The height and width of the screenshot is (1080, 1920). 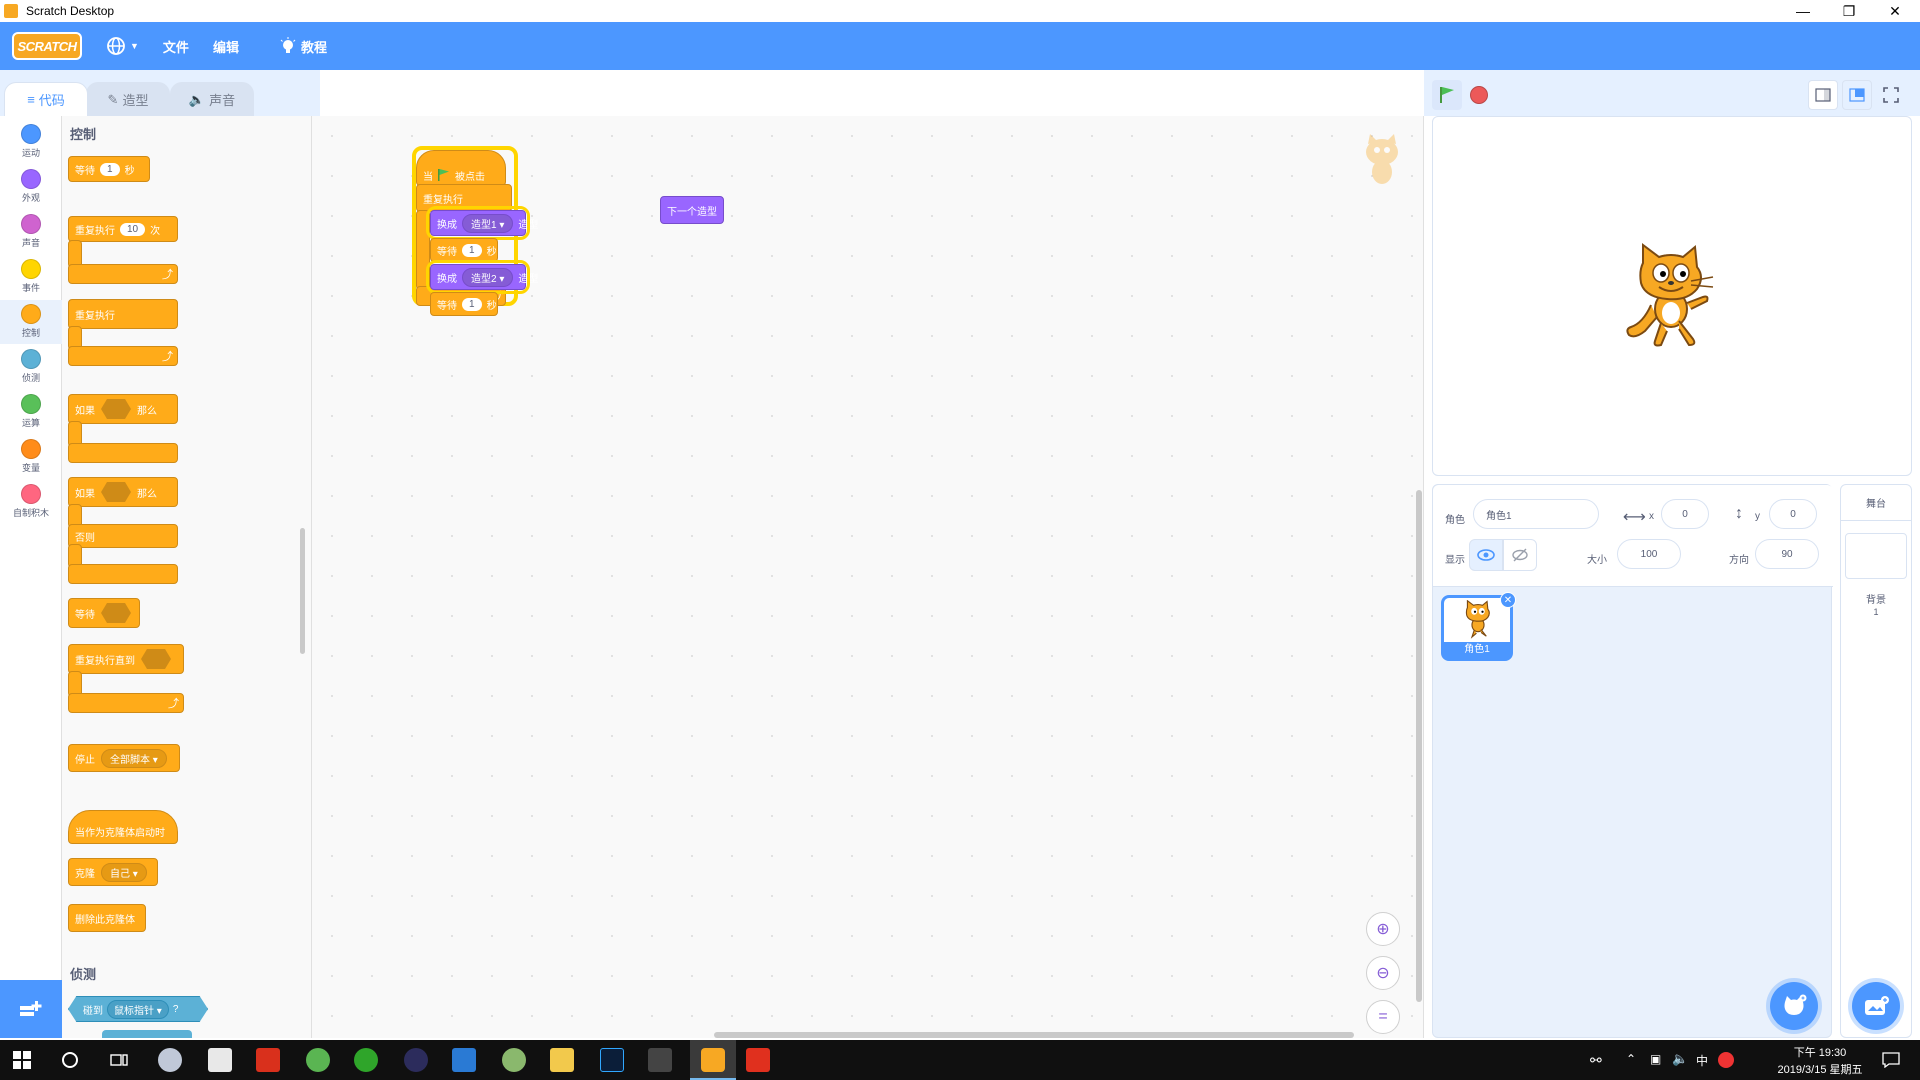 What do you see at coordinates (268, 1060) in the screenshot?
I see `red-app-icon` at bounding box center [268, 1060].